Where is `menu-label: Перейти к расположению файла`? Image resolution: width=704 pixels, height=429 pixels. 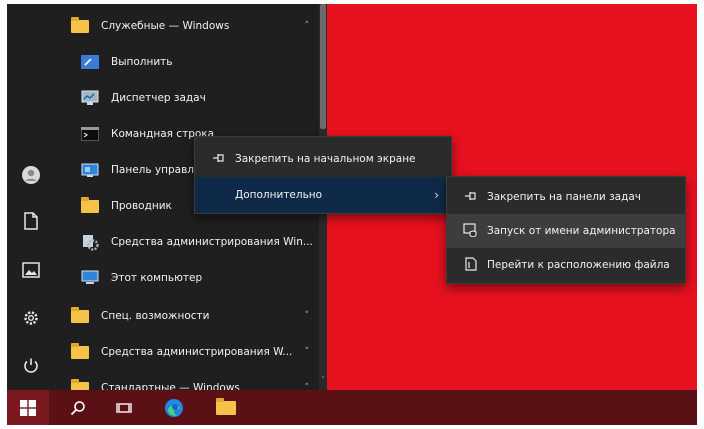
menu-label: Перейти к расположению файла is located at coordinates (578, 265).